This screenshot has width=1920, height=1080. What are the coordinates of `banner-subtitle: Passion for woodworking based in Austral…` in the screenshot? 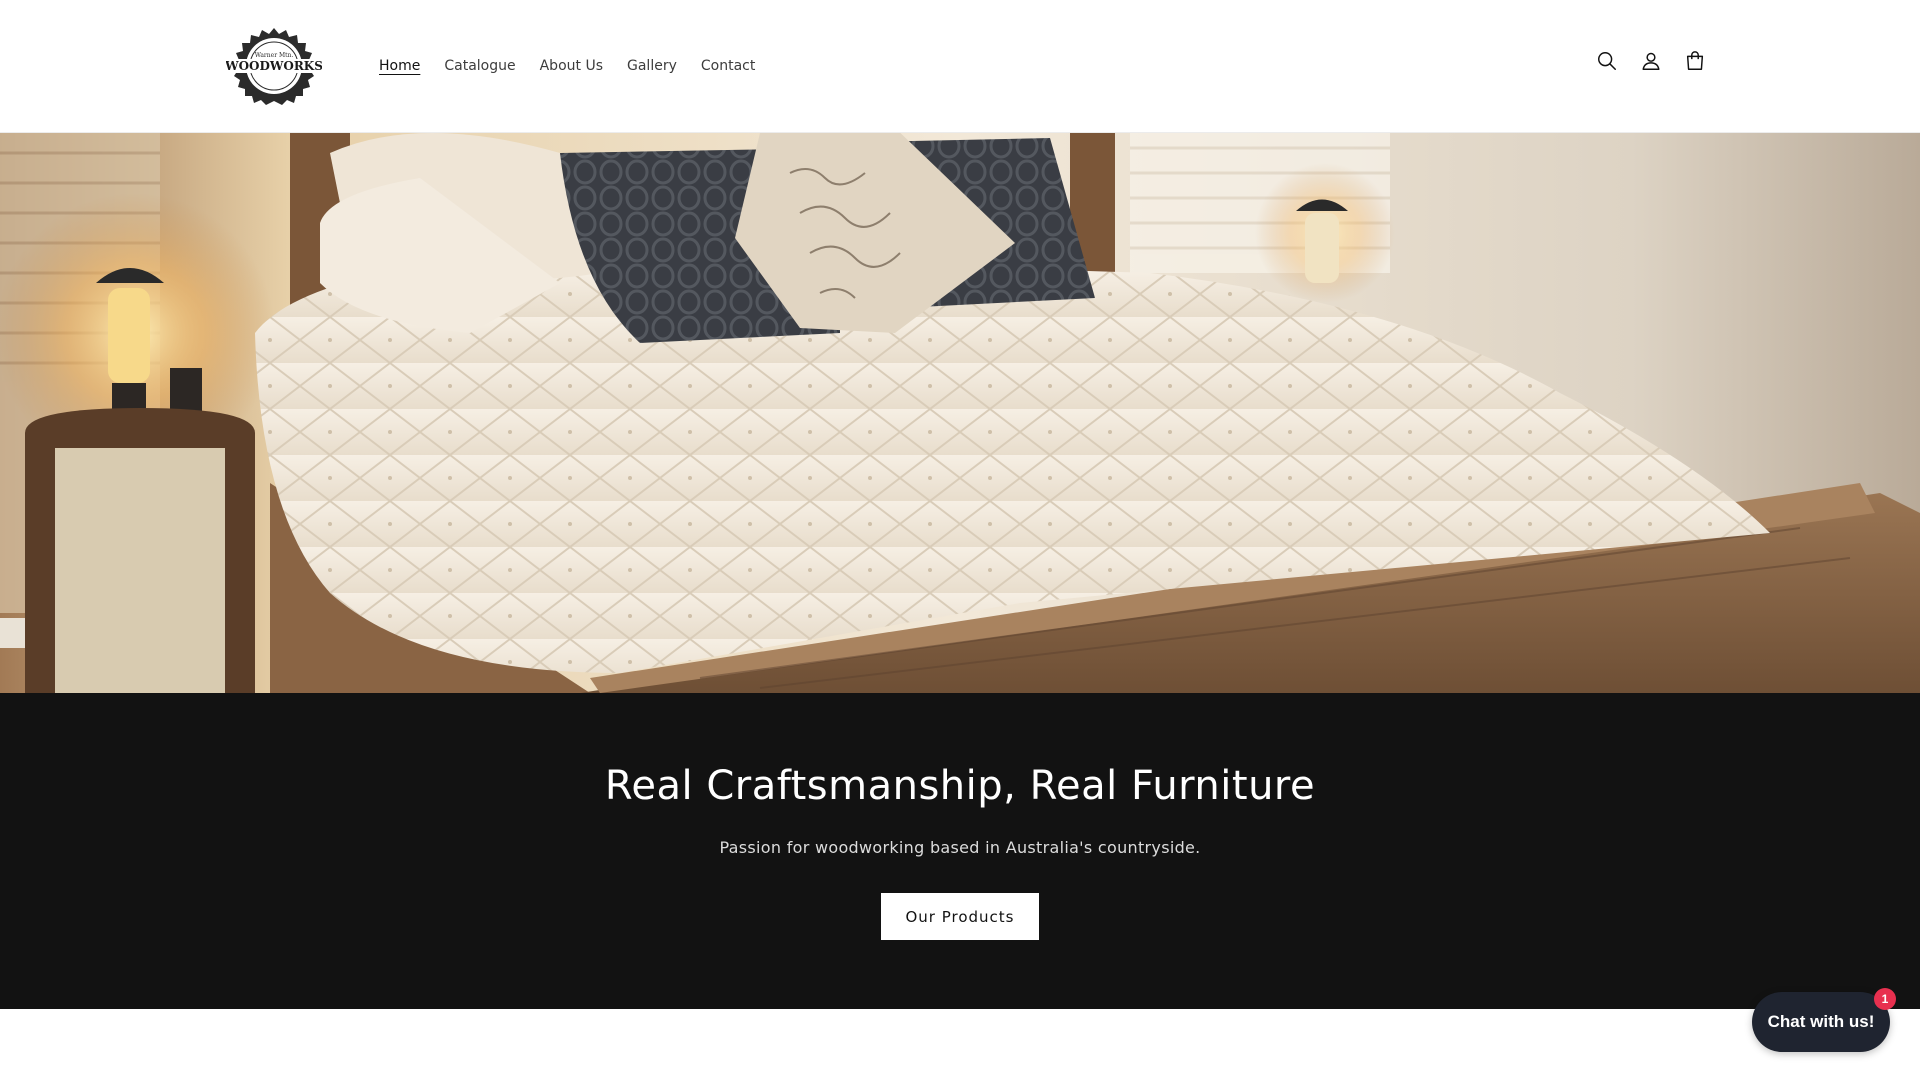 It's located at (960, 847).